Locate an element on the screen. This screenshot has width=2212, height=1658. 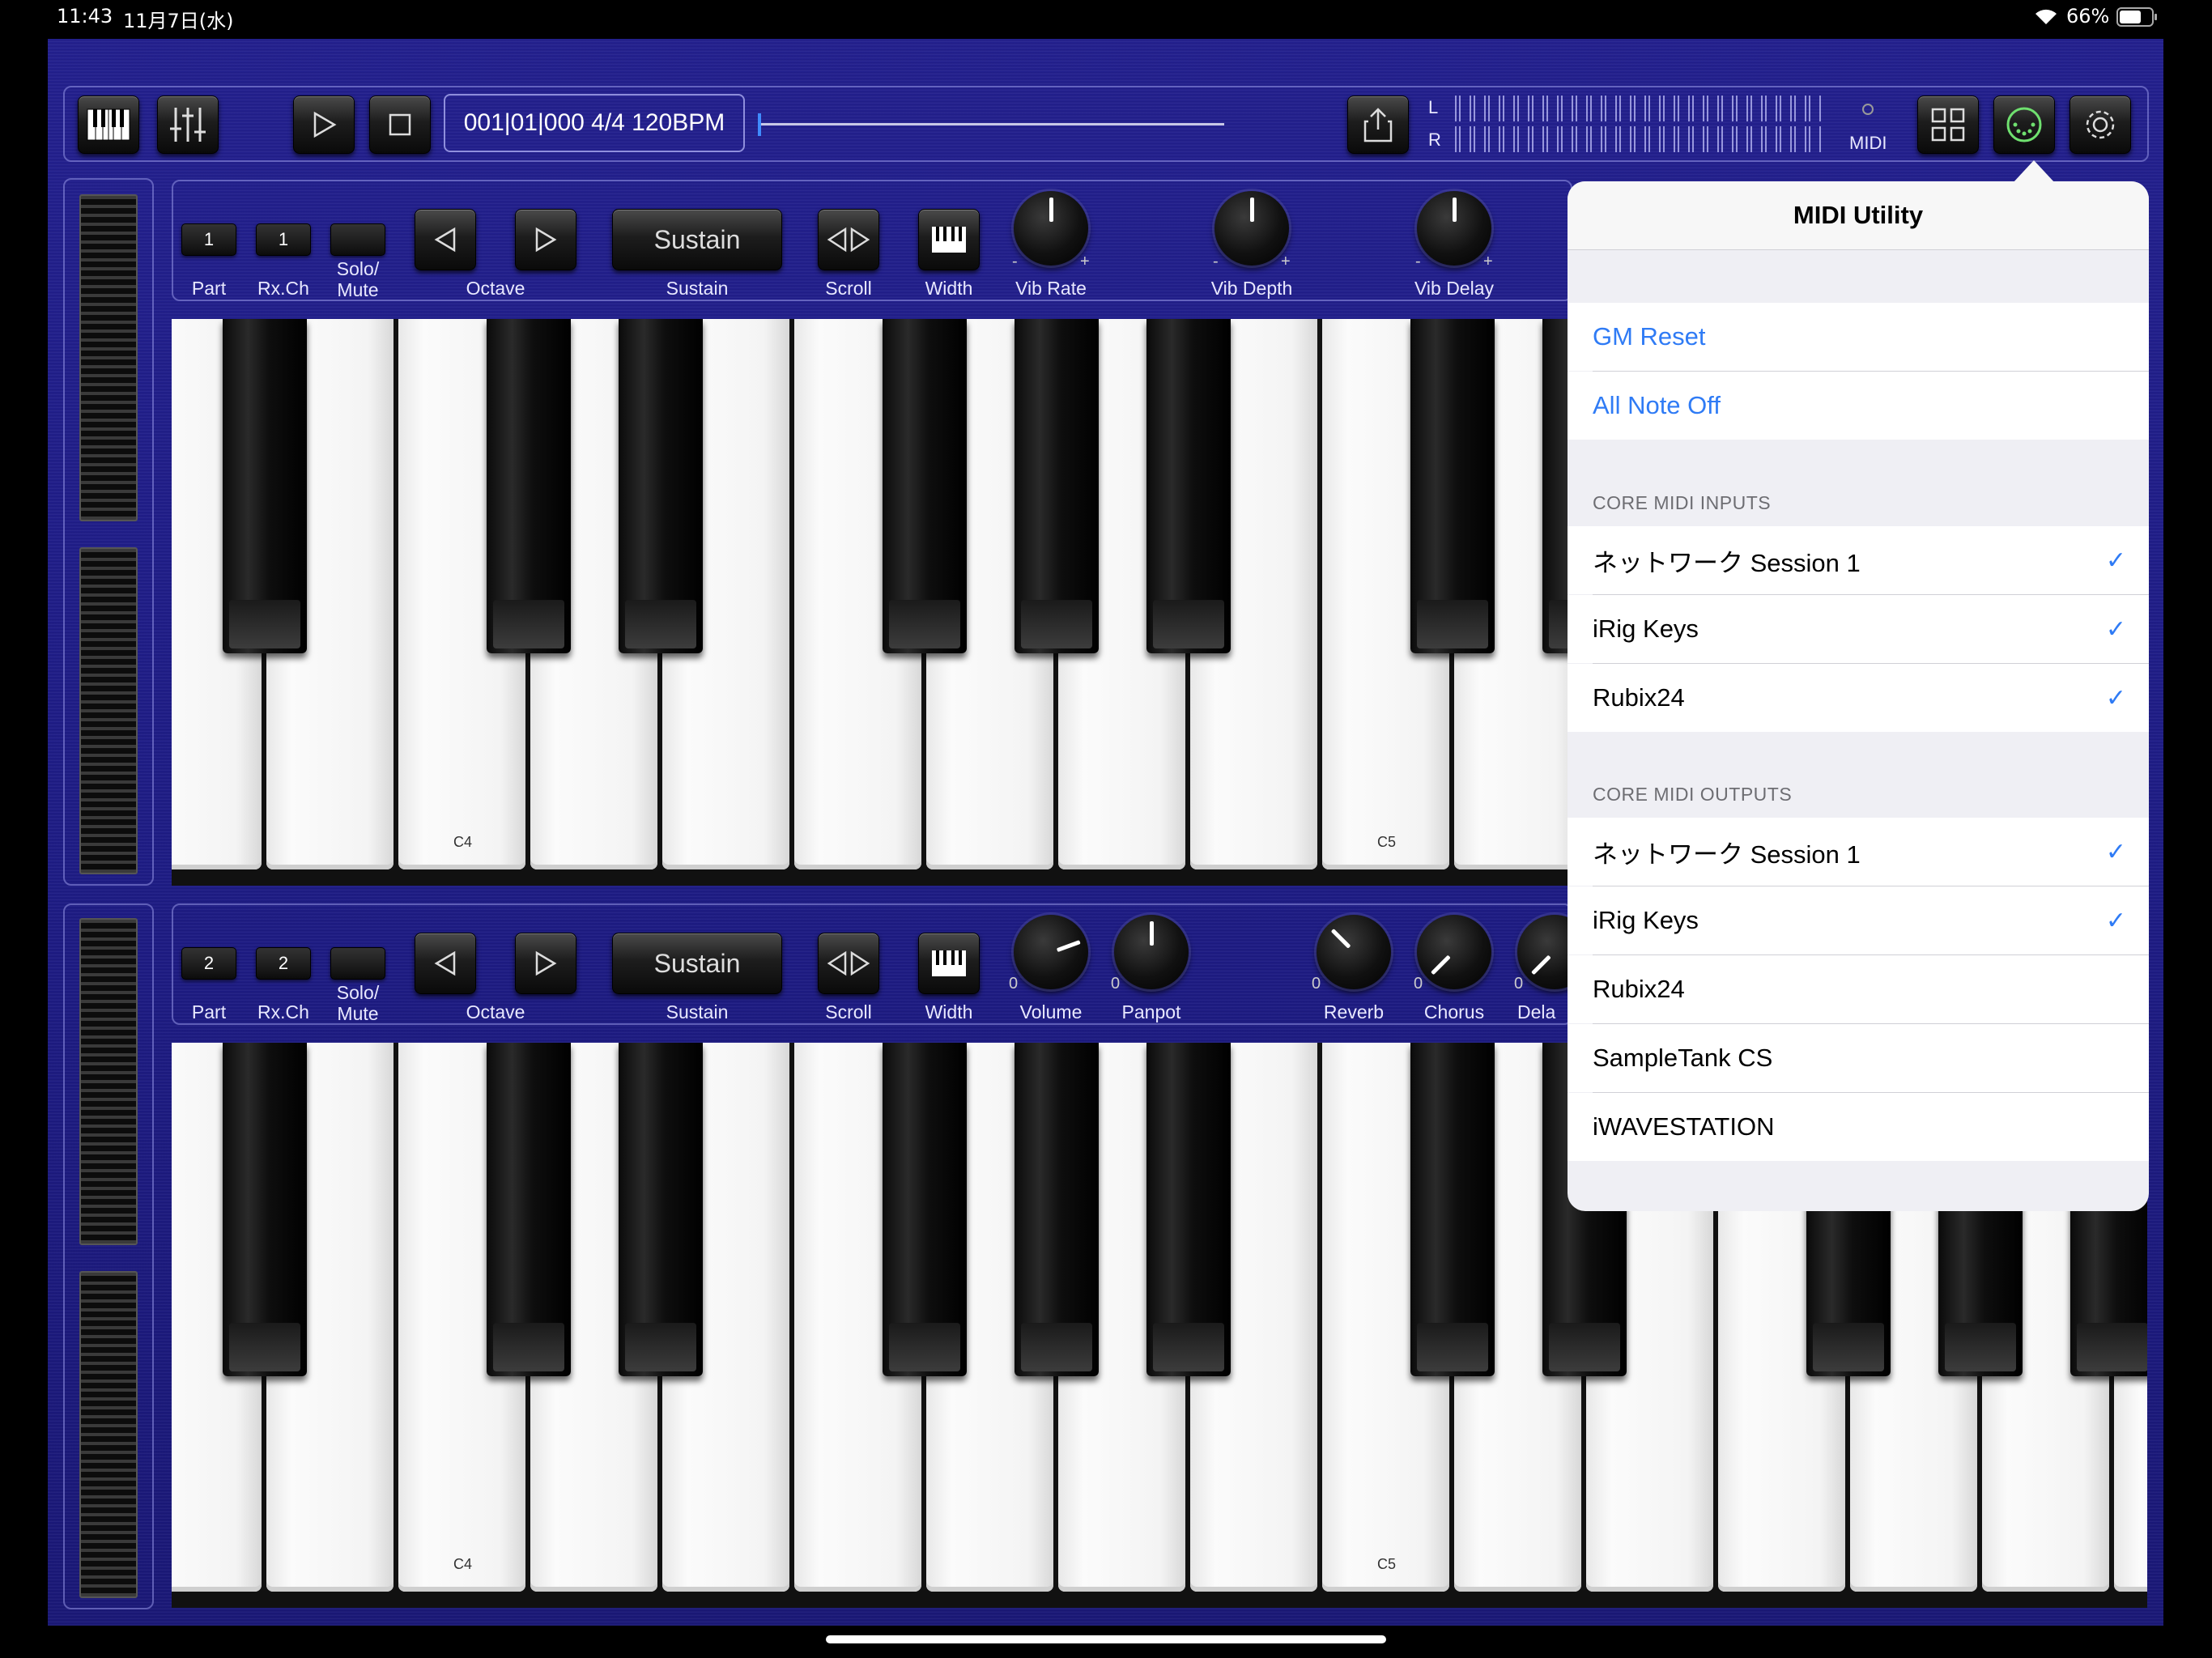
song-position-display: 001|01|000 4/4 120BPM is located at coordinates (594, 123).